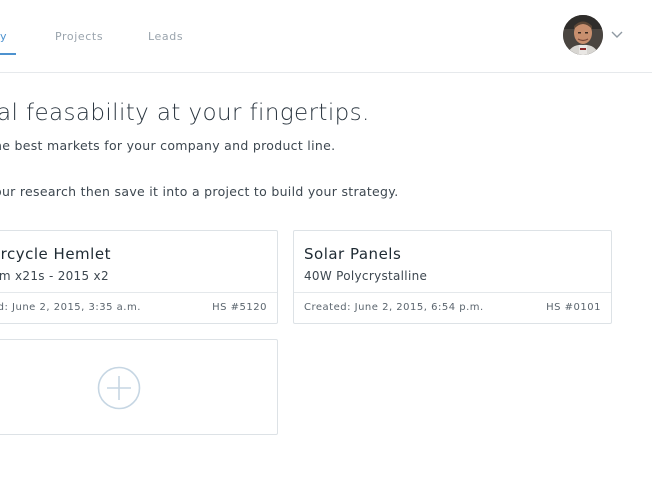 This screenshot has height=493, width=652. I want to click on project-subtitle: 40W Polycrystalline, so click(366, 276).